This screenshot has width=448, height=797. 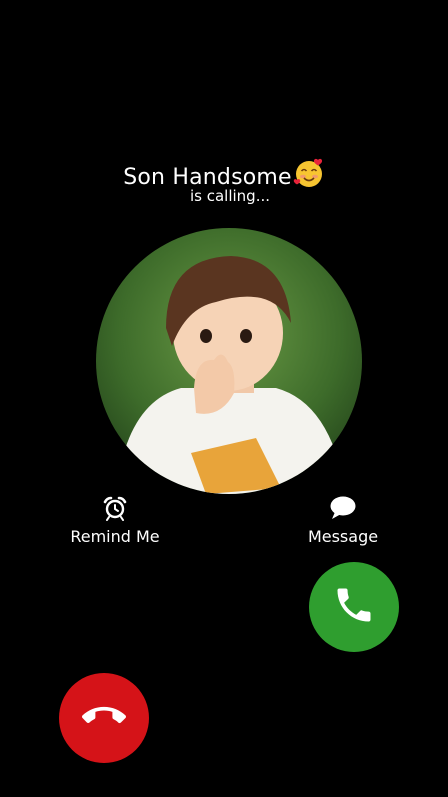 I want to click on message-label: Message, so click(x=343, y=536).